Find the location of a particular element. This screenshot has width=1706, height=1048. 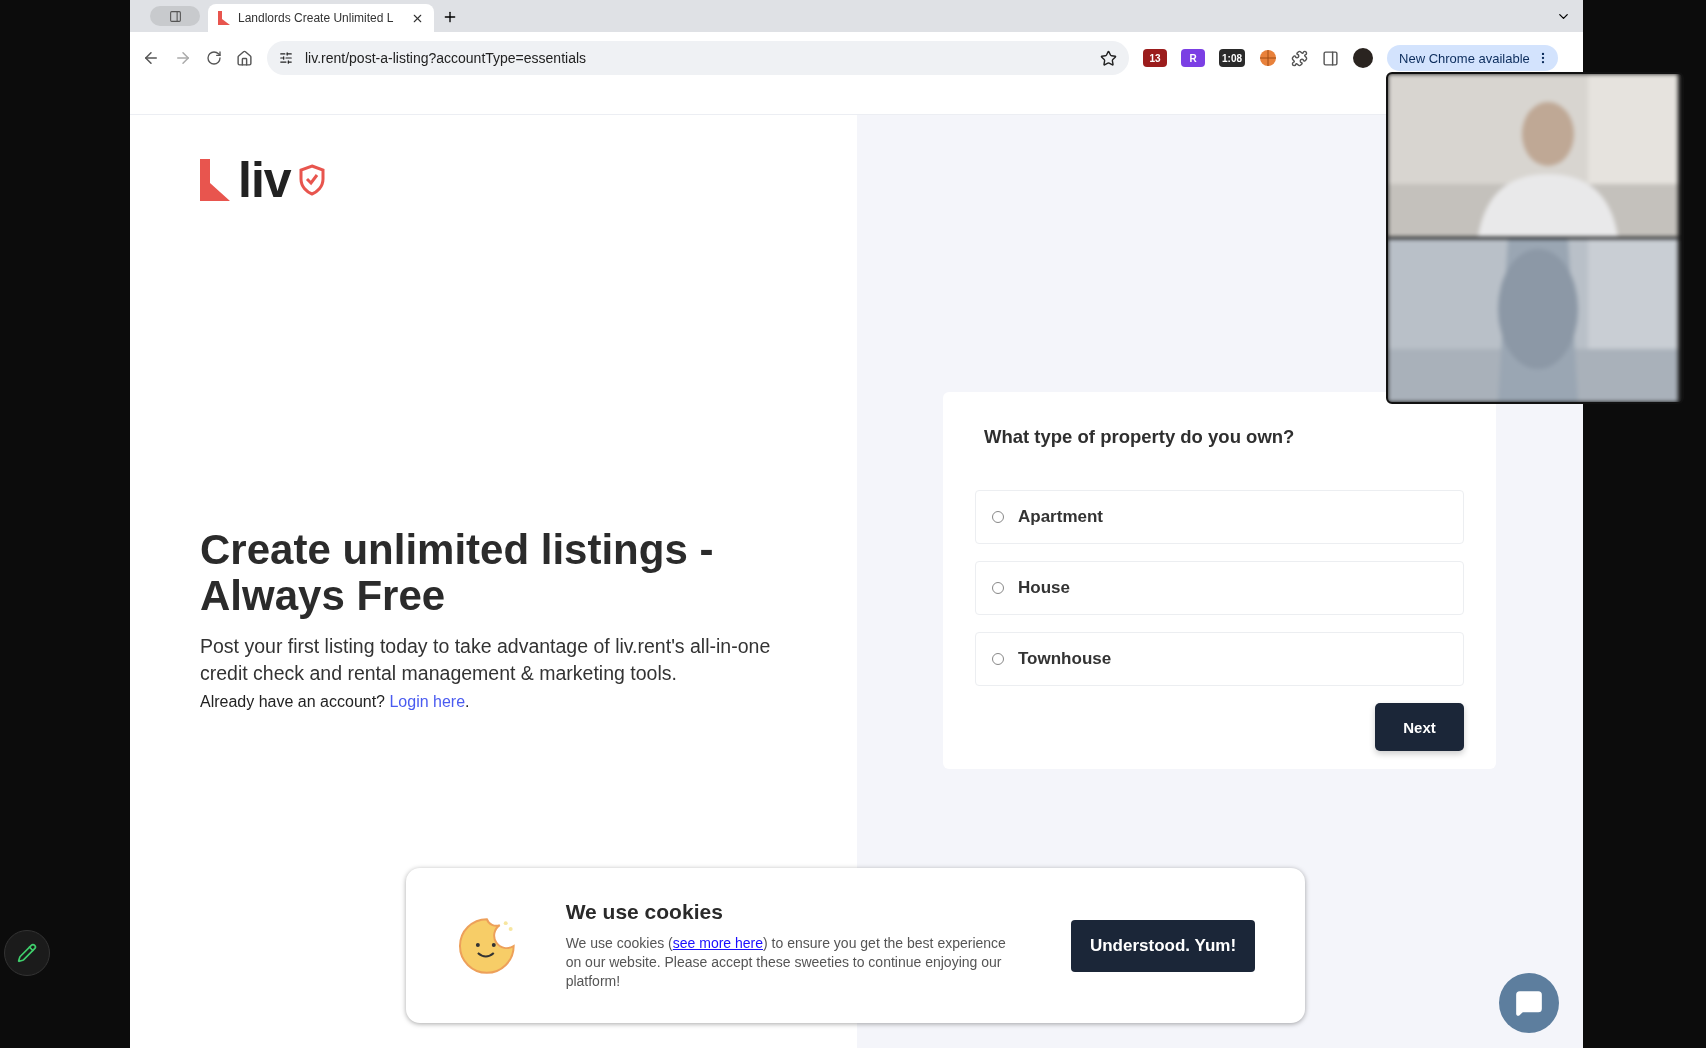

login-link: Login here is located at coordinates (427, 701).